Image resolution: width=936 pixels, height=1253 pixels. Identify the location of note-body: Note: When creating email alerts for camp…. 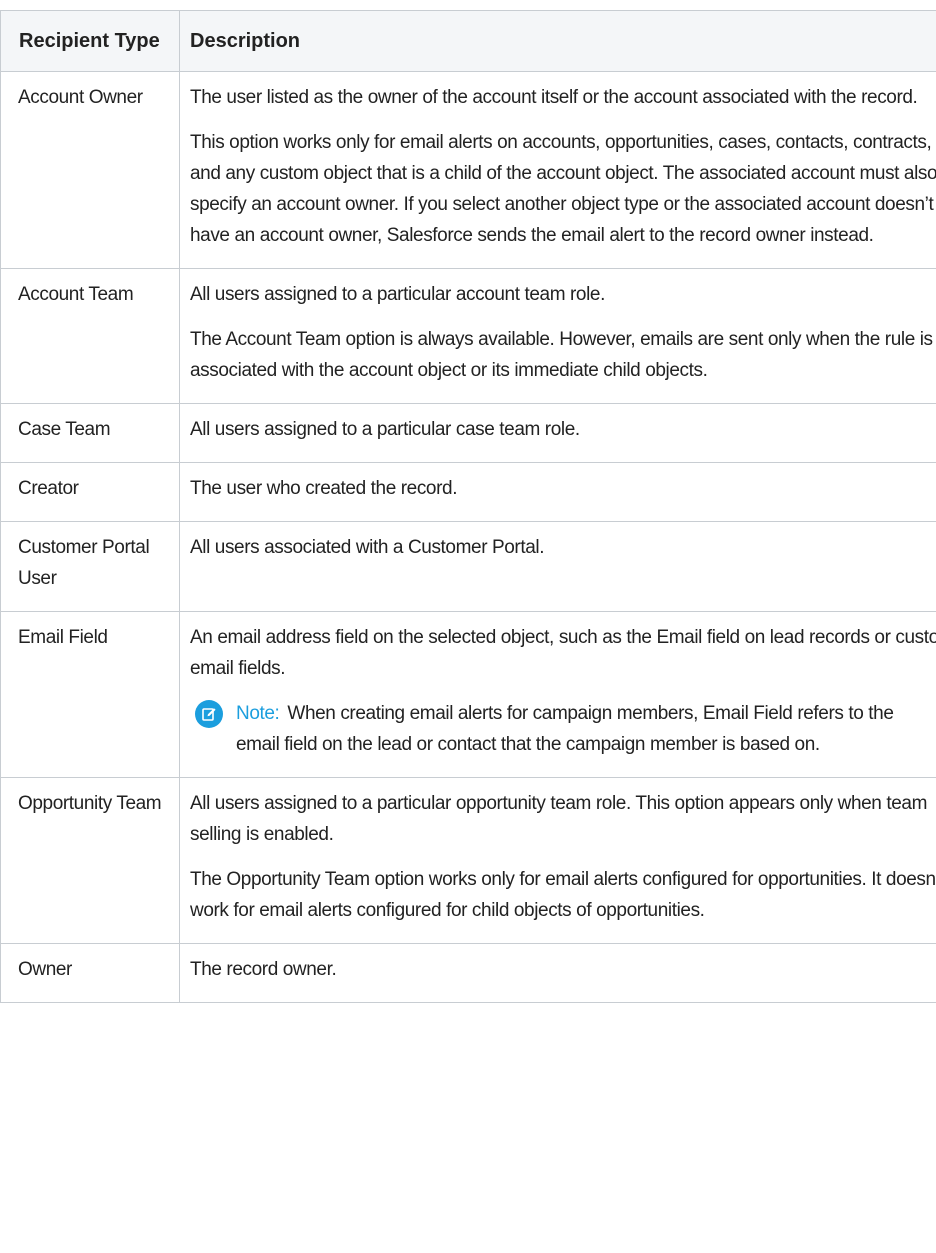
(586, 729).